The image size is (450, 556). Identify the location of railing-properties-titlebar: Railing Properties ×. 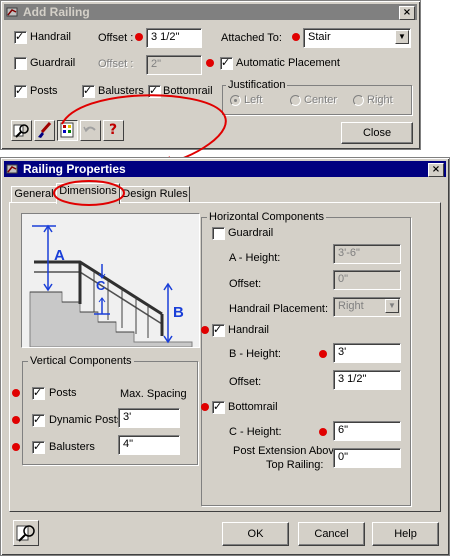
(225, 169).